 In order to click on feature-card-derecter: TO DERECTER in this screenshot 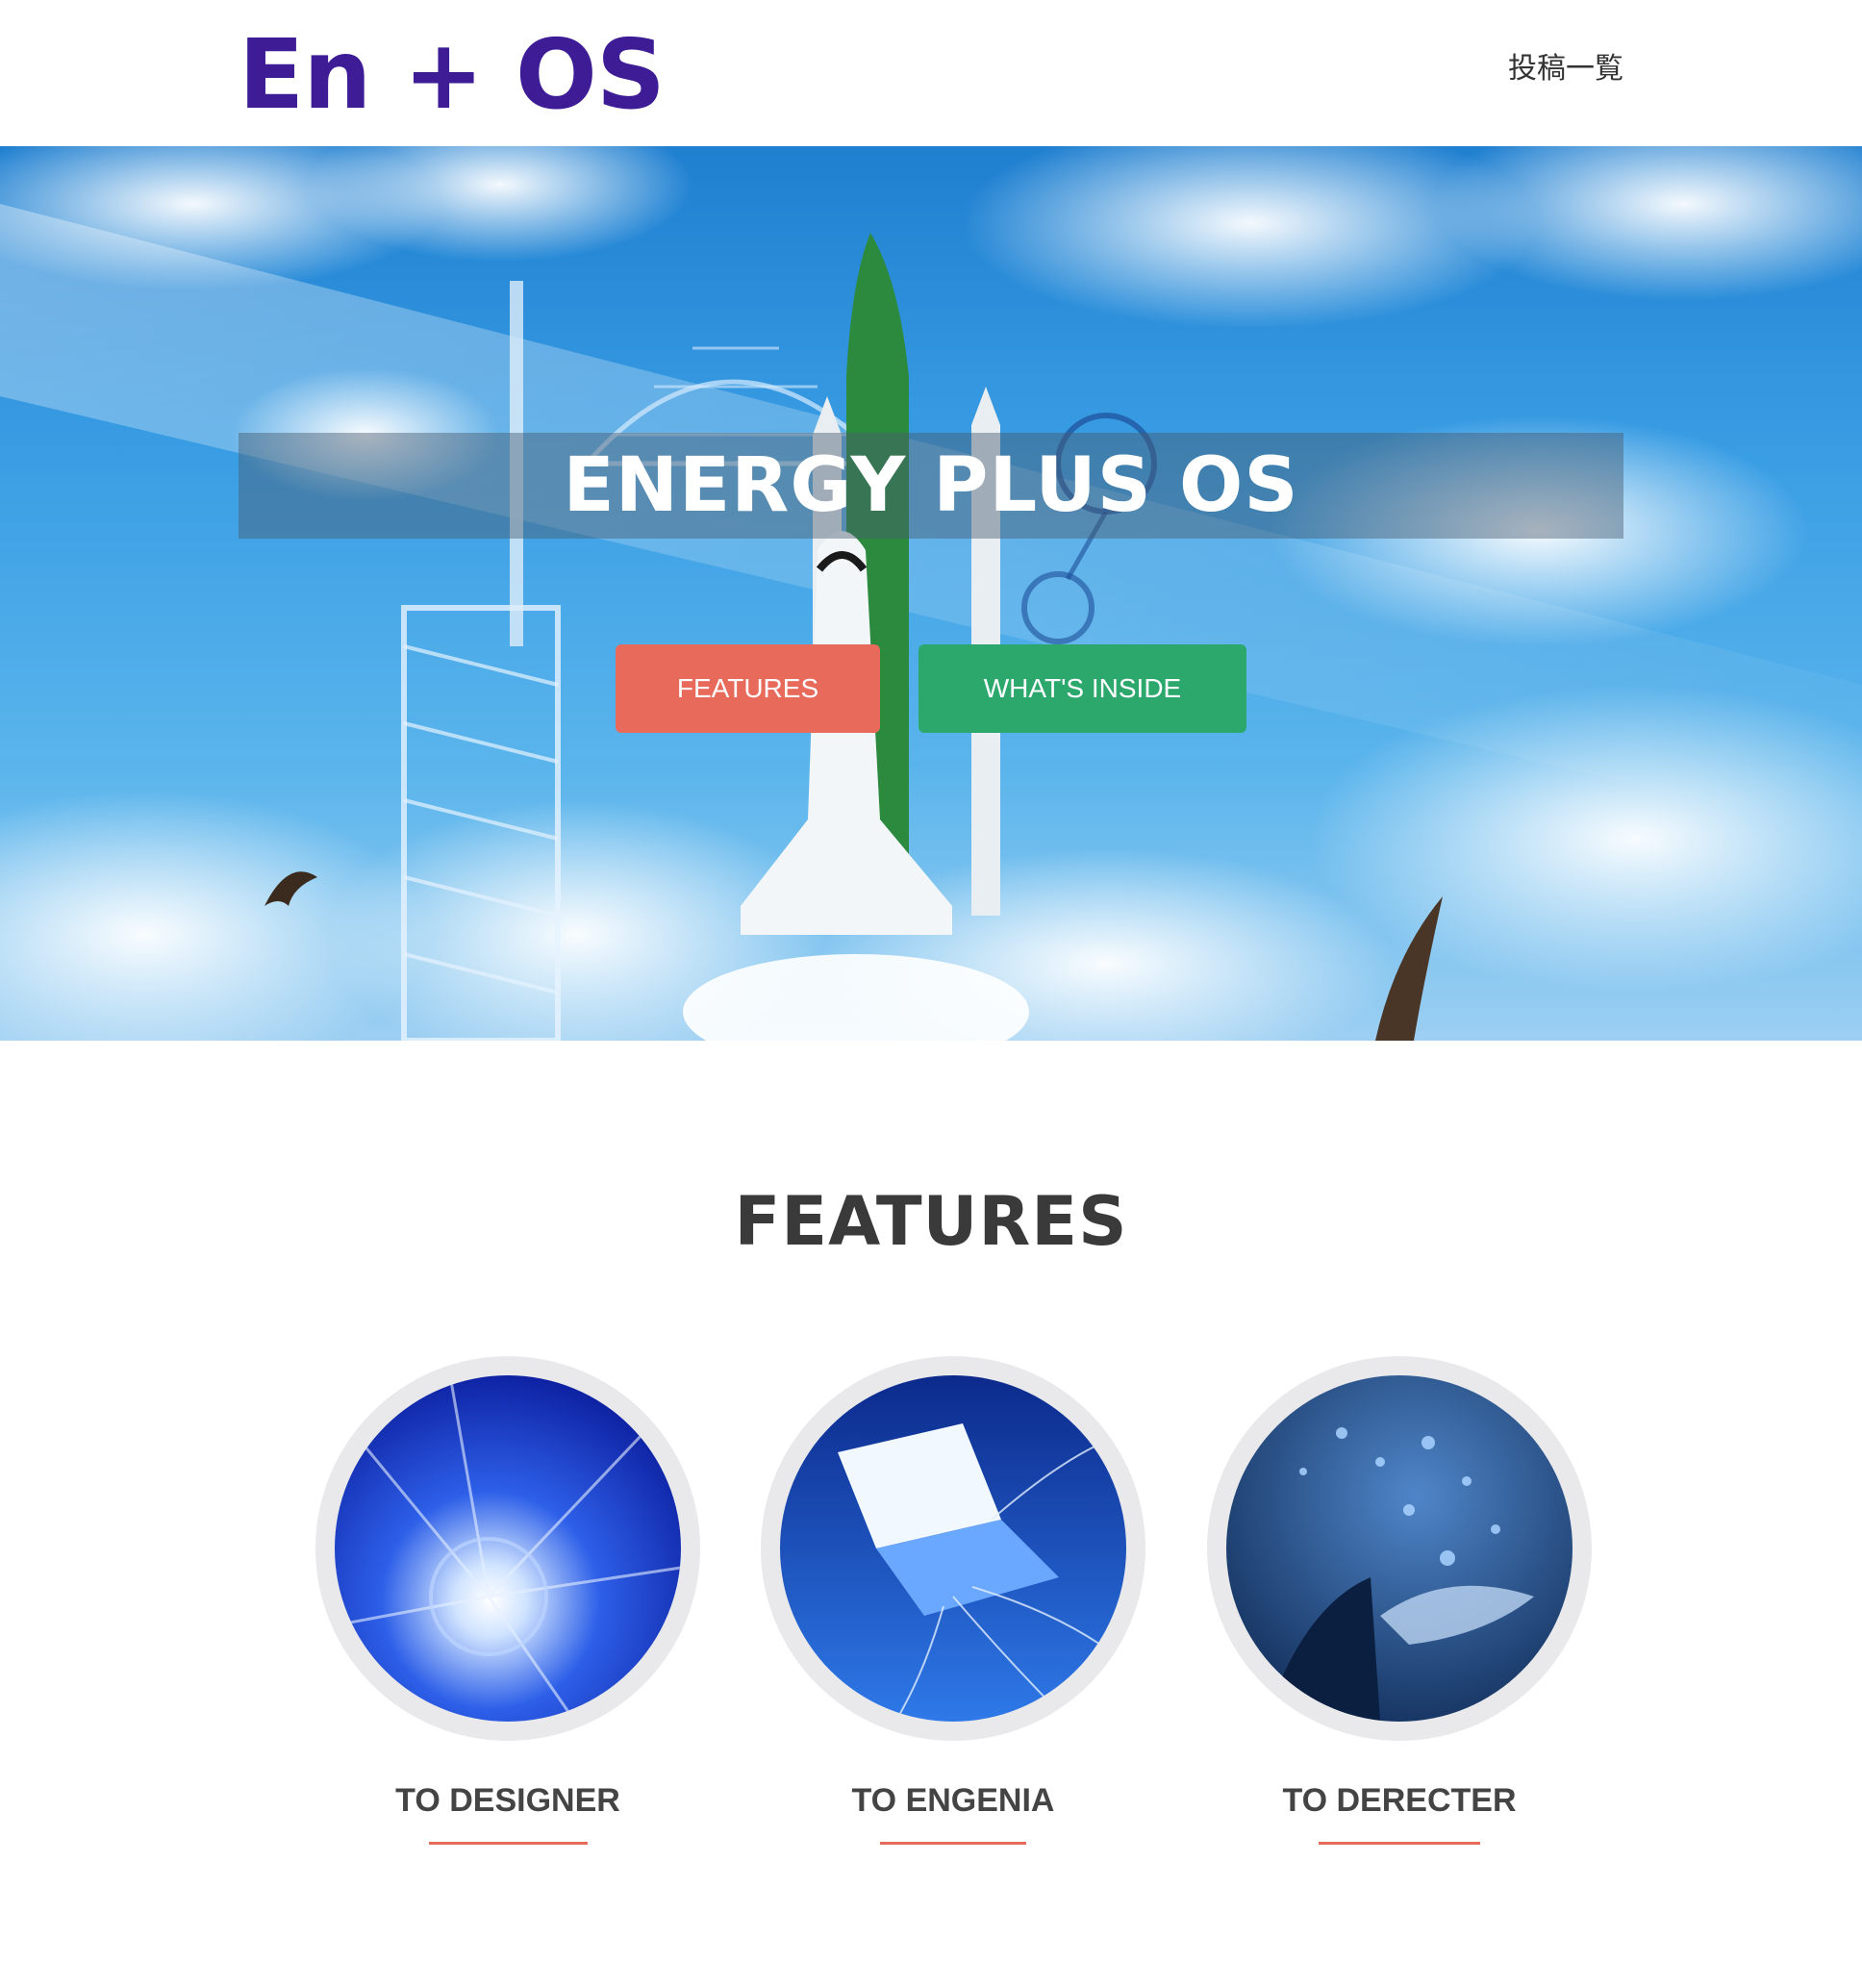, I will do `click(1399, 1606)`.